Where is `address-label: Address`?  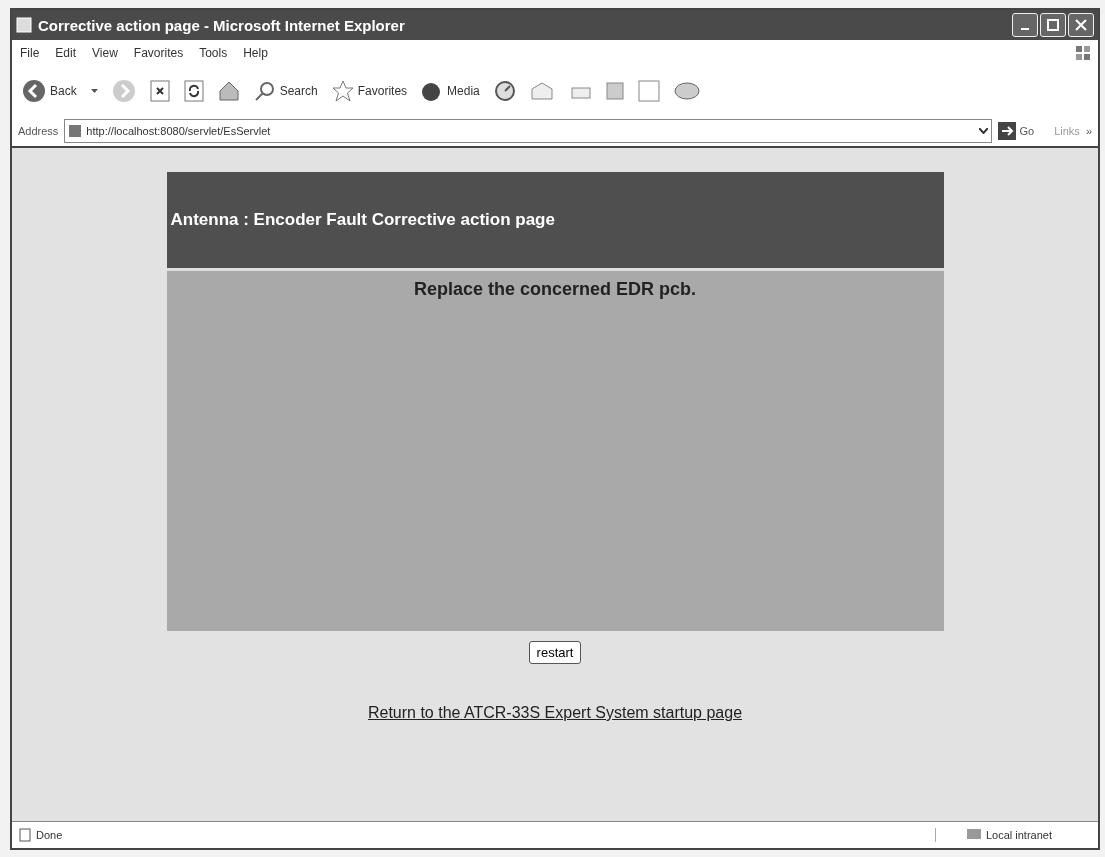
address-label: Address is located at coordinates (38, 131).